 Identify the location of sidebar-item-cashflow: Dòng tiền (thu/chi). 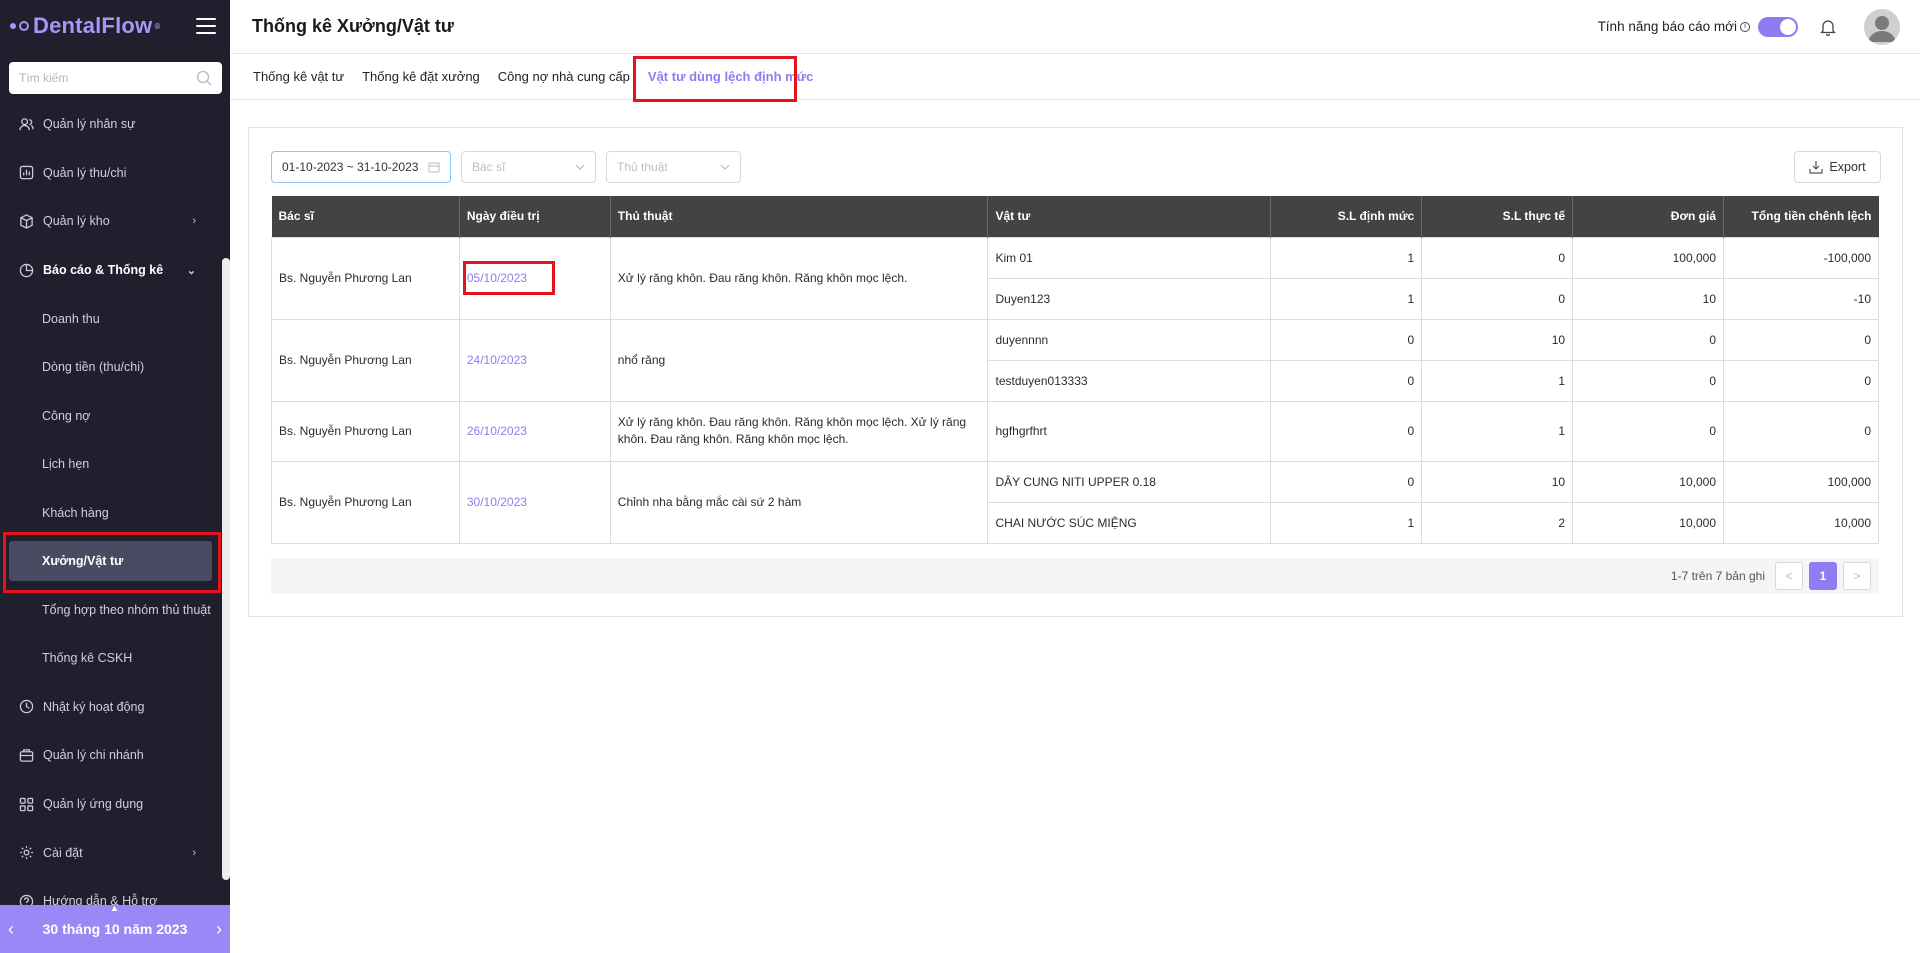
(111, 367).